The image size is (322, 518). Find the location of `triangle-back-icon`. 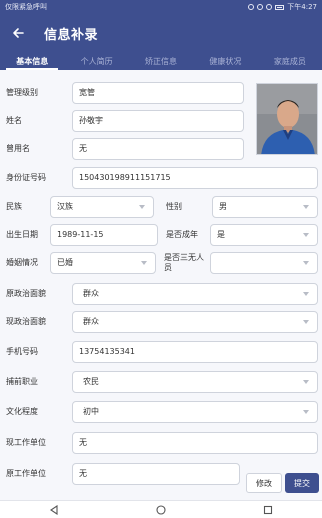

triangle-back-icon is located at coordinates (53, 509).